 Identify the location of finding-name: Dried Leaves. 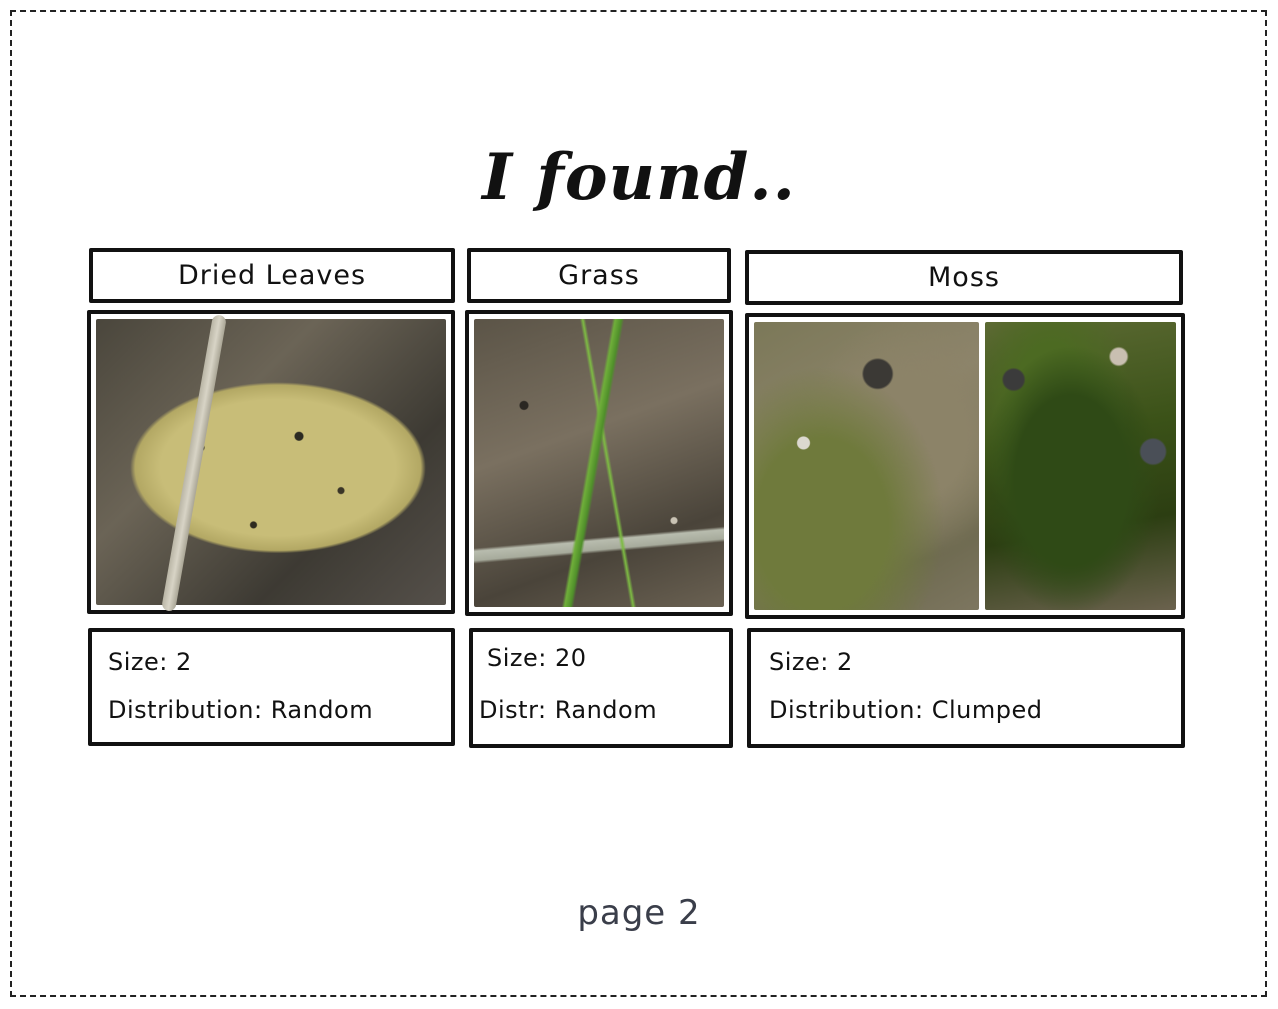
(272, 275).